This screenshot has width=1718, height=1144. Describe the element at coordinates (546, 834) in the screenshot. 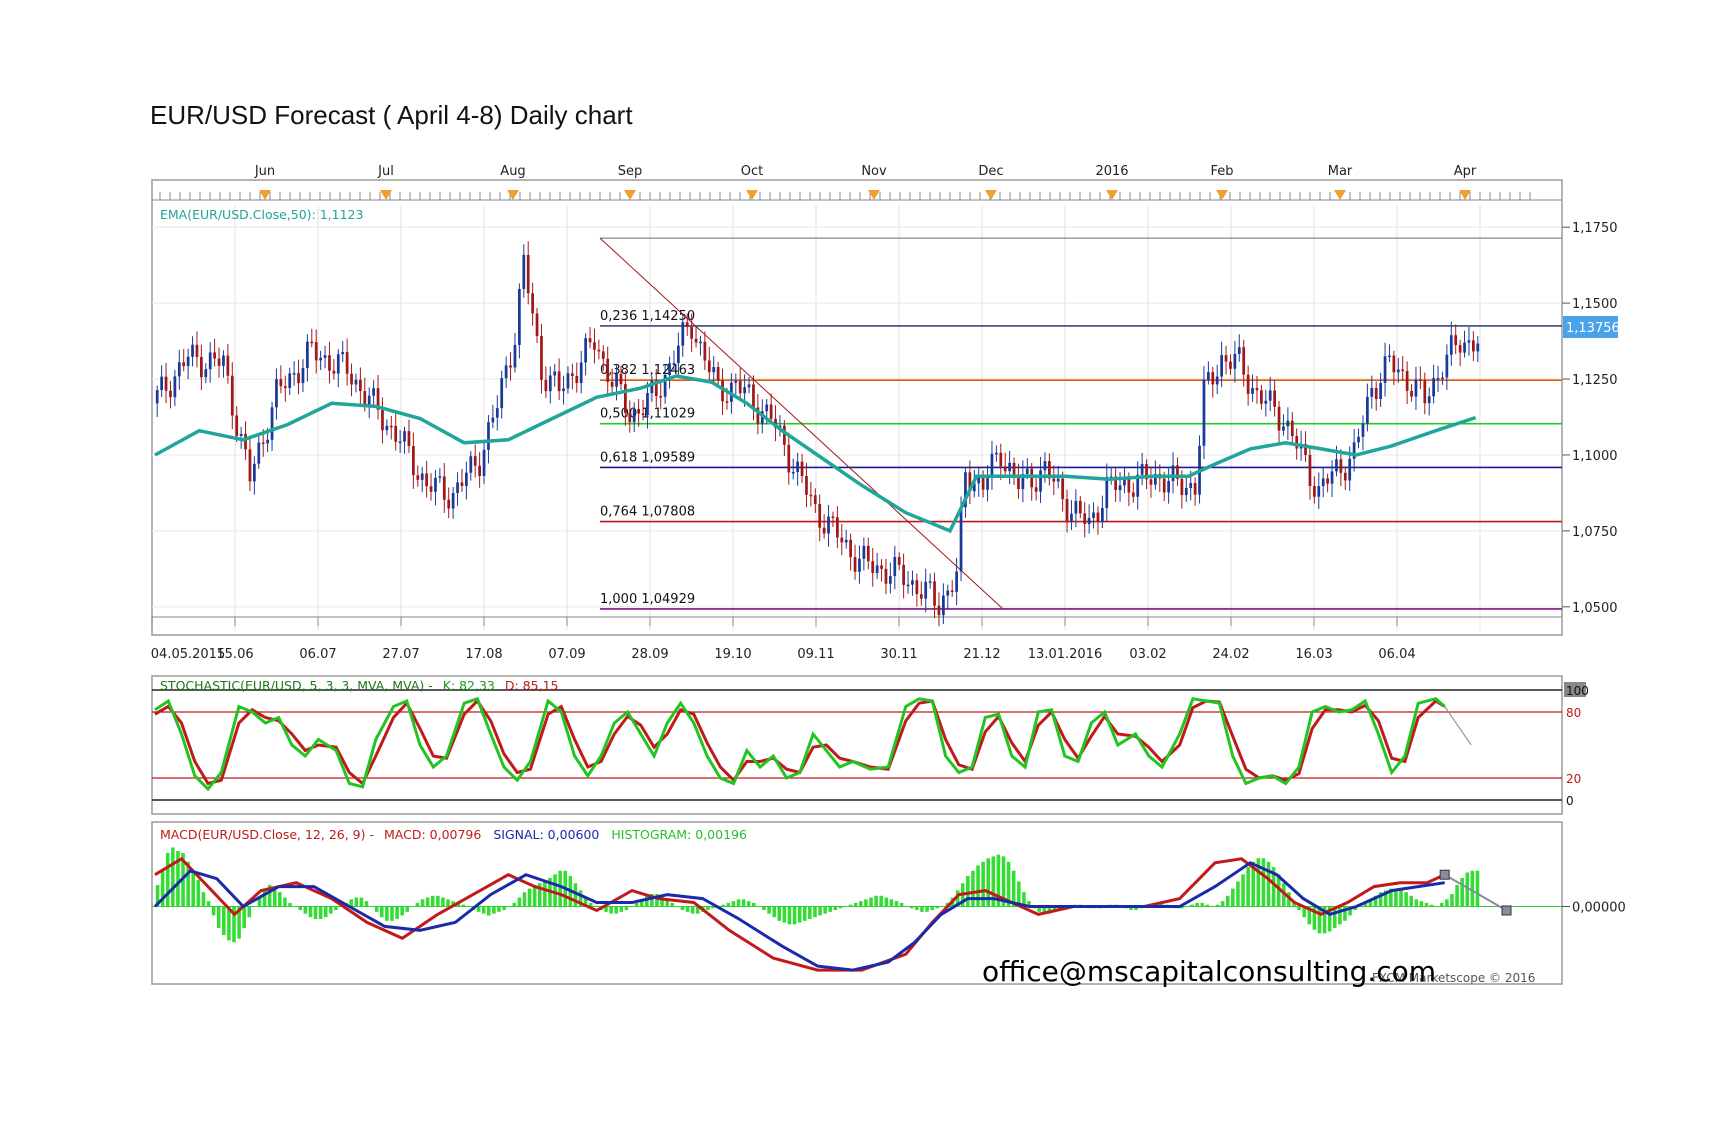

I see `signal-value: SIGNAL: 0,00600` at that location.